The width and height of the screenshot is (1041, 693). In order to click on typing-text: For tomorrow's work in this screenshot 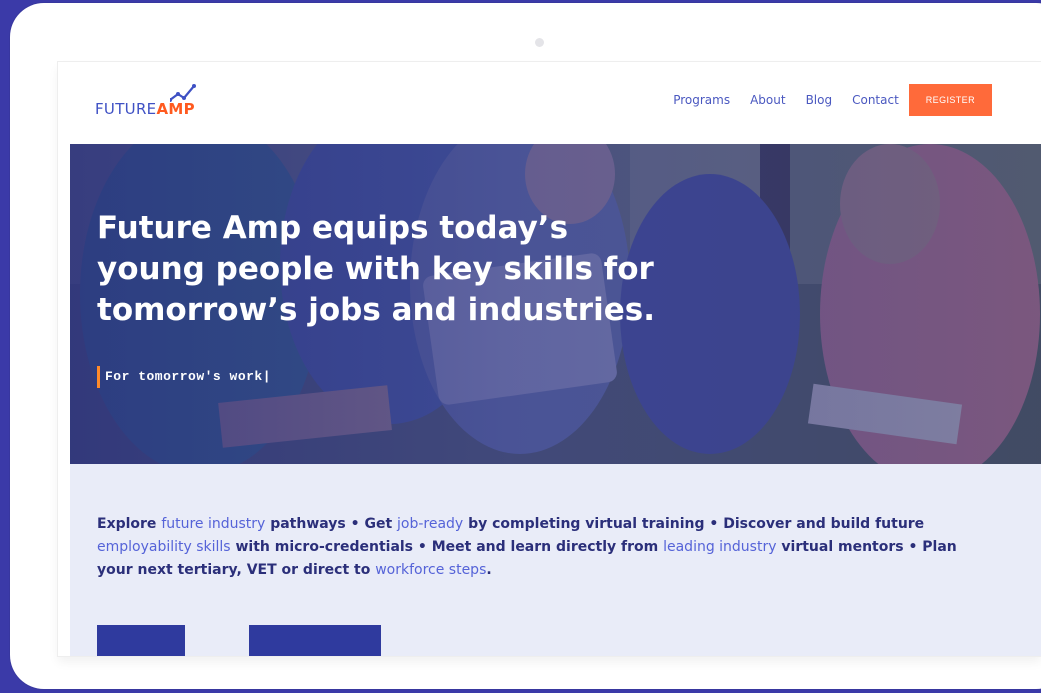, I will do `click(184, 376)`.